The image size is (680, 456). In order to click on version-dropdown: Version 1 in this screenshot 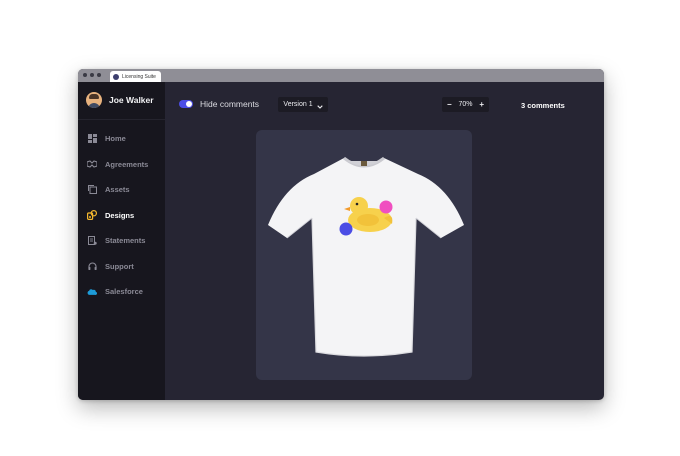, I will do `click(303, 104)`.